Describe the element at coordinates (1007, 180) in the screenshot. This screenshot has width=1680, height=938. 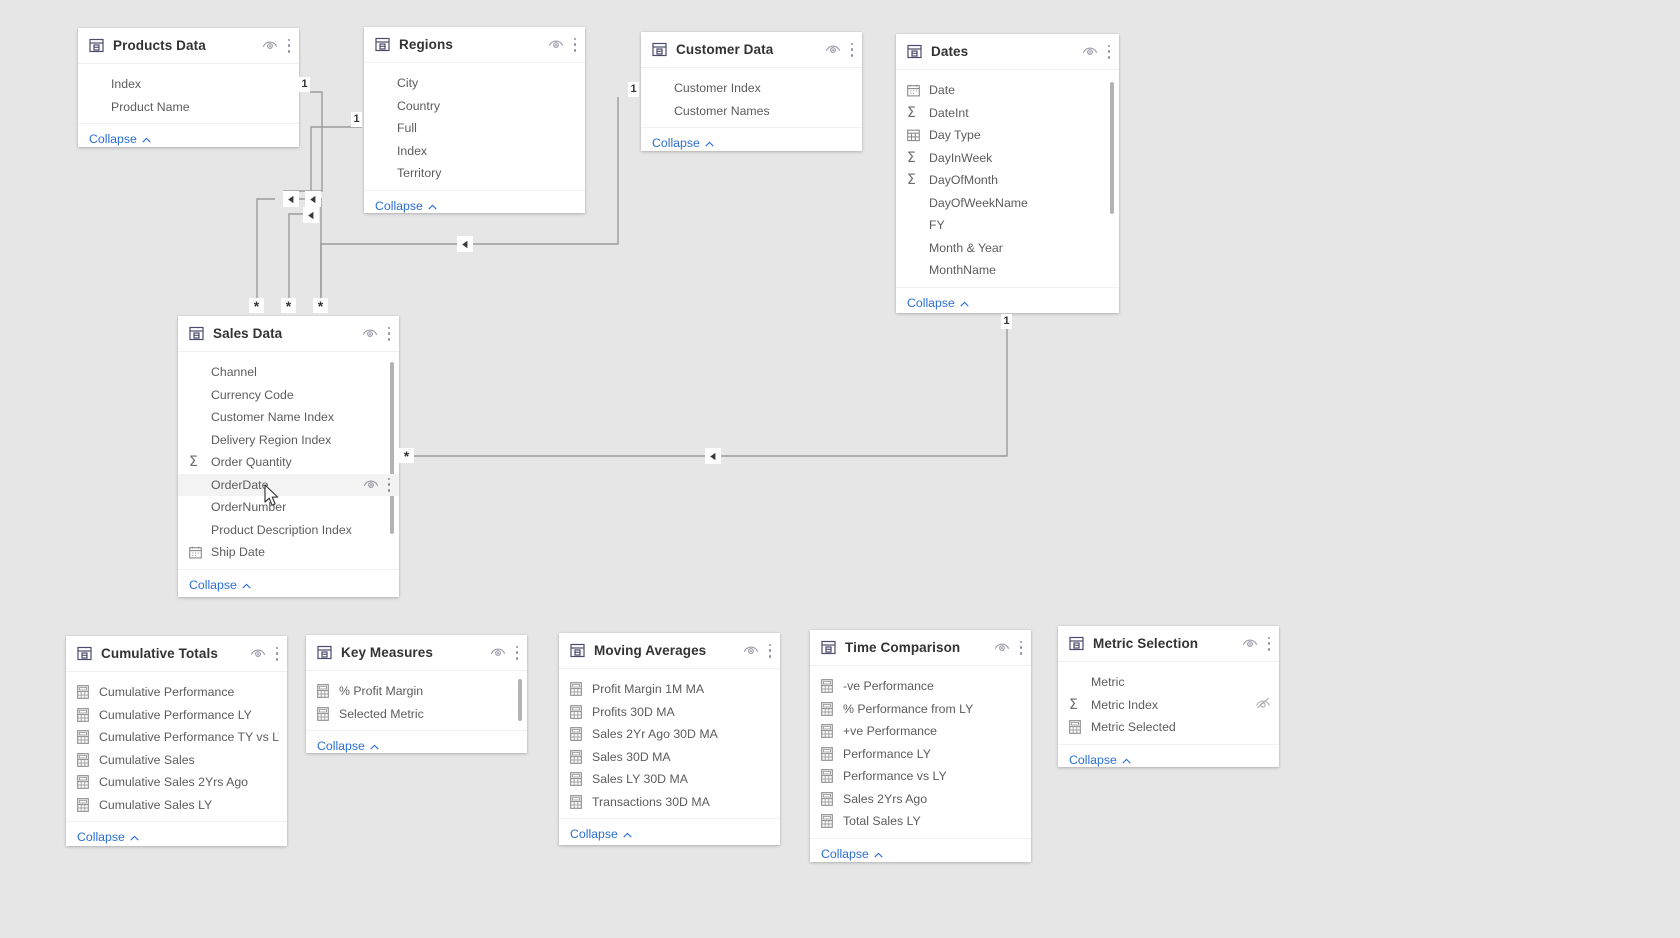
I see `field-row: Σ DayOfMonth` at that location.